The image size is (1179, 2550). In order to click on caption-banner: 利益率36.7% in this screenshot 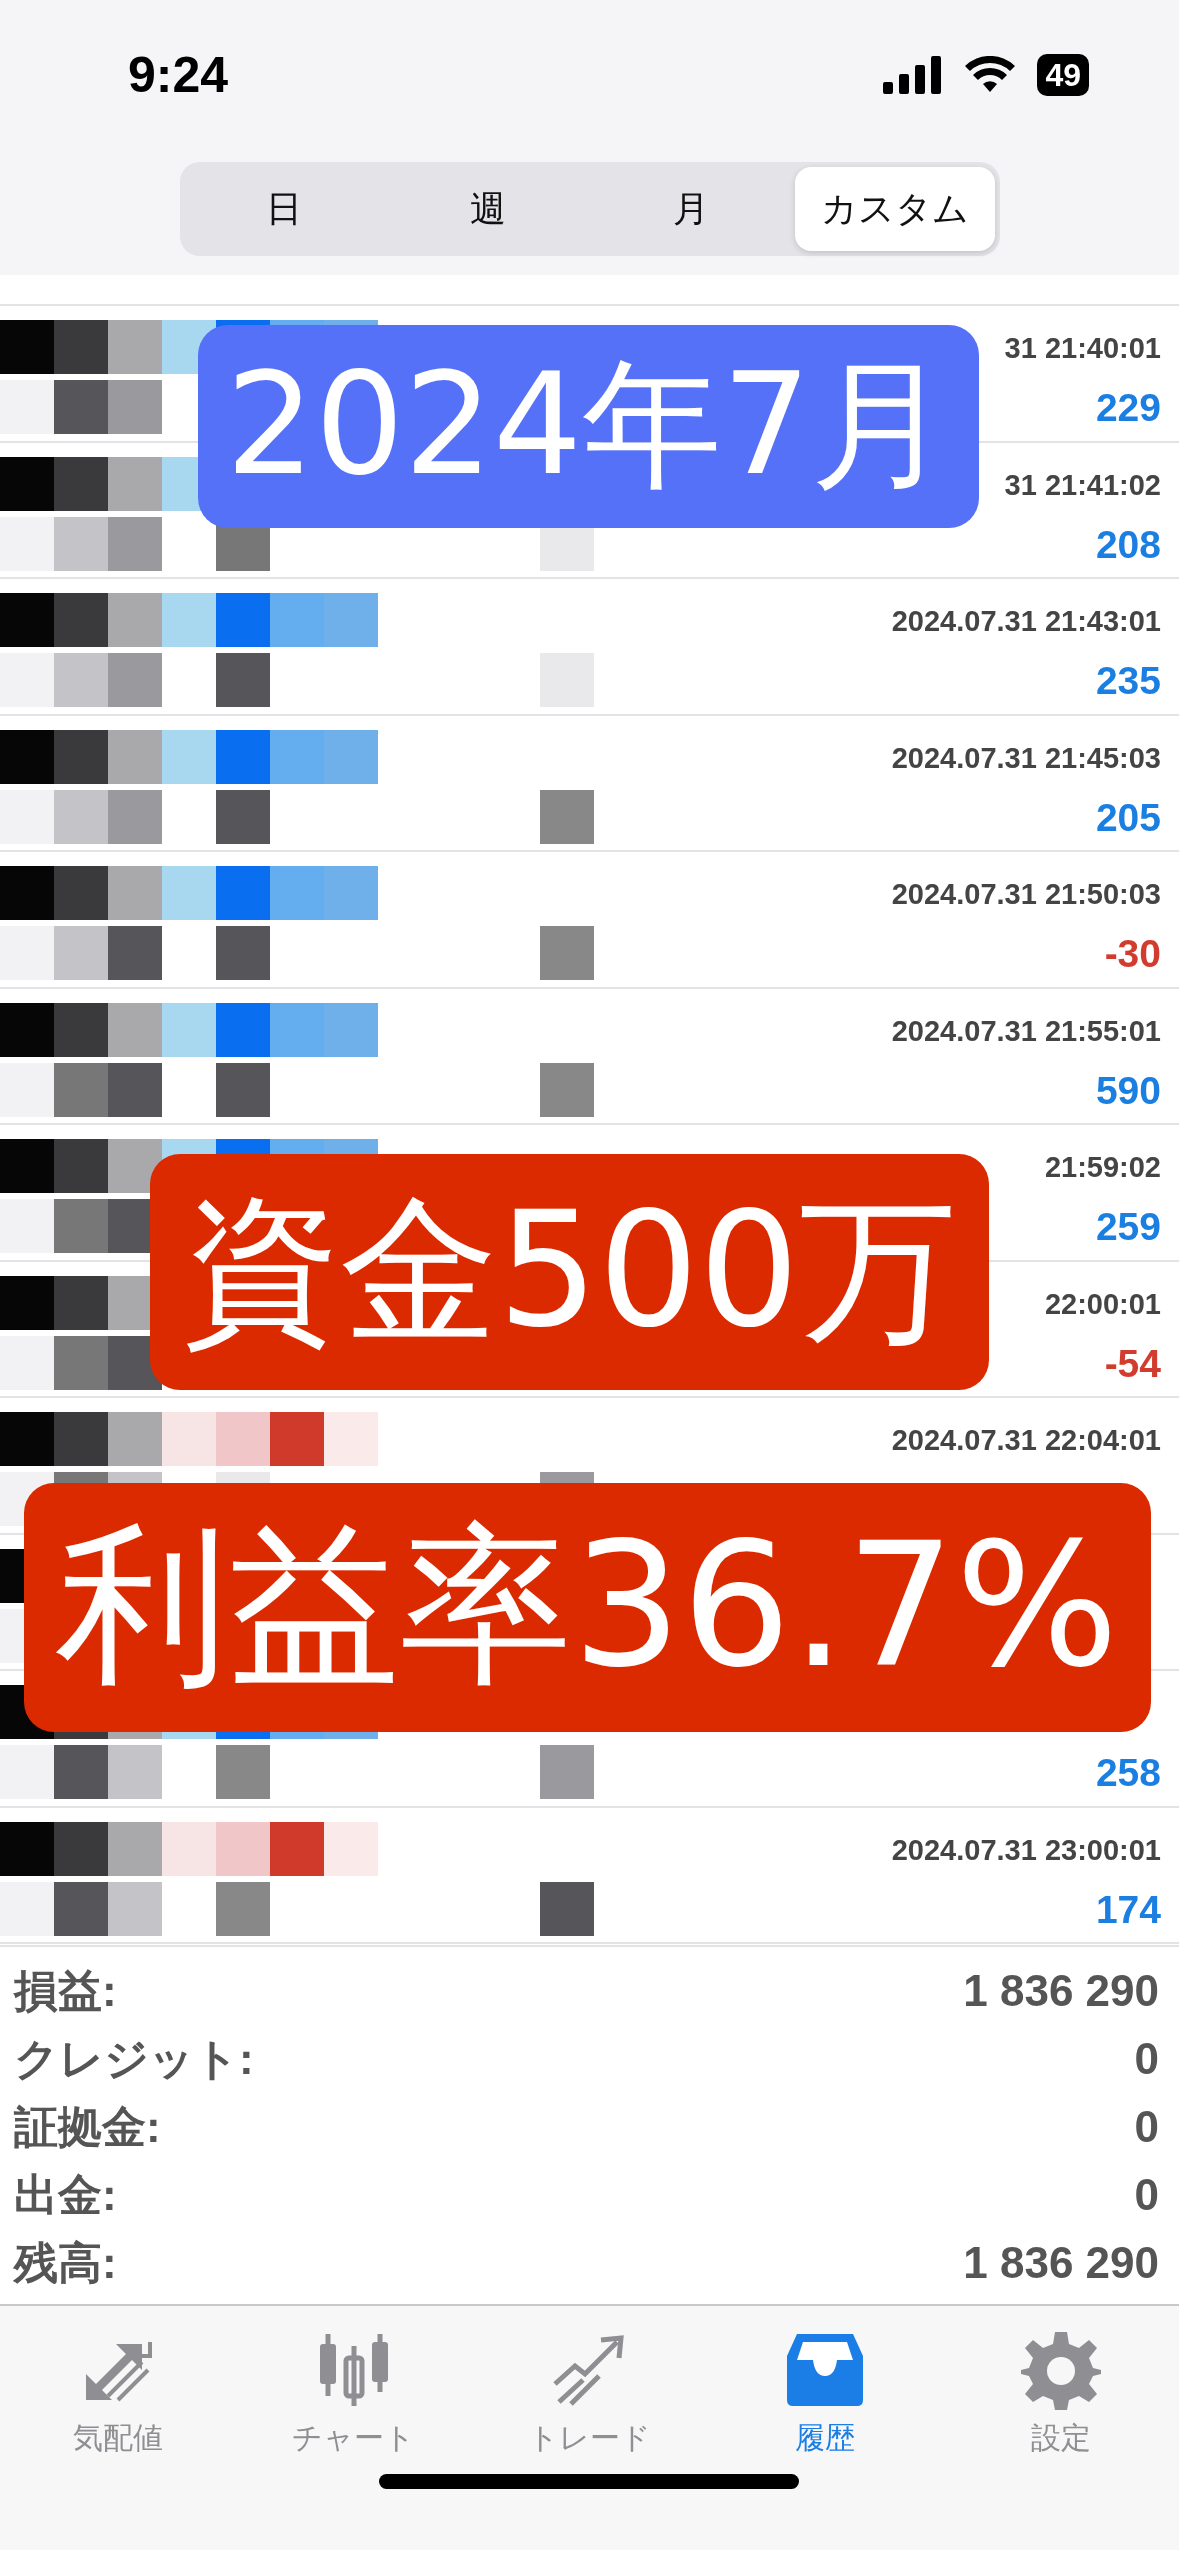, I will do `click(587, 1607)`.